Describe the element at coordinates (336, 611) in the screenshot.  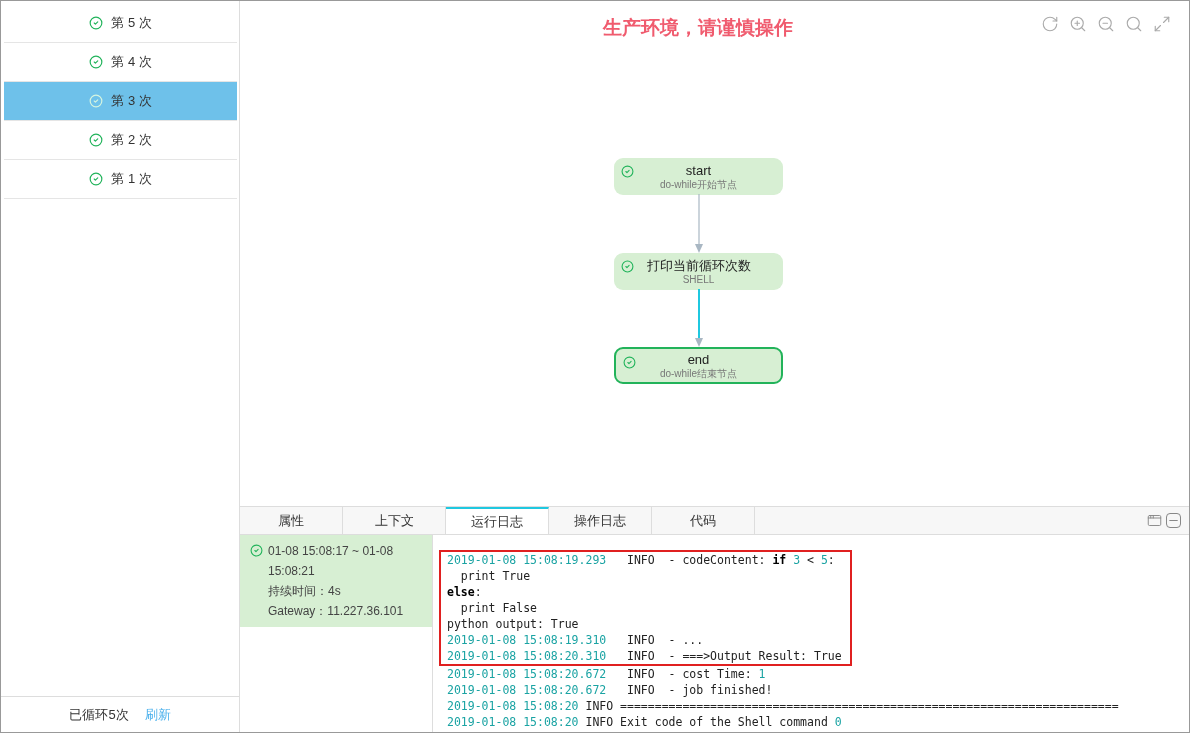
I see `gateway-text: Gateway：11.227.36.101` at that location.